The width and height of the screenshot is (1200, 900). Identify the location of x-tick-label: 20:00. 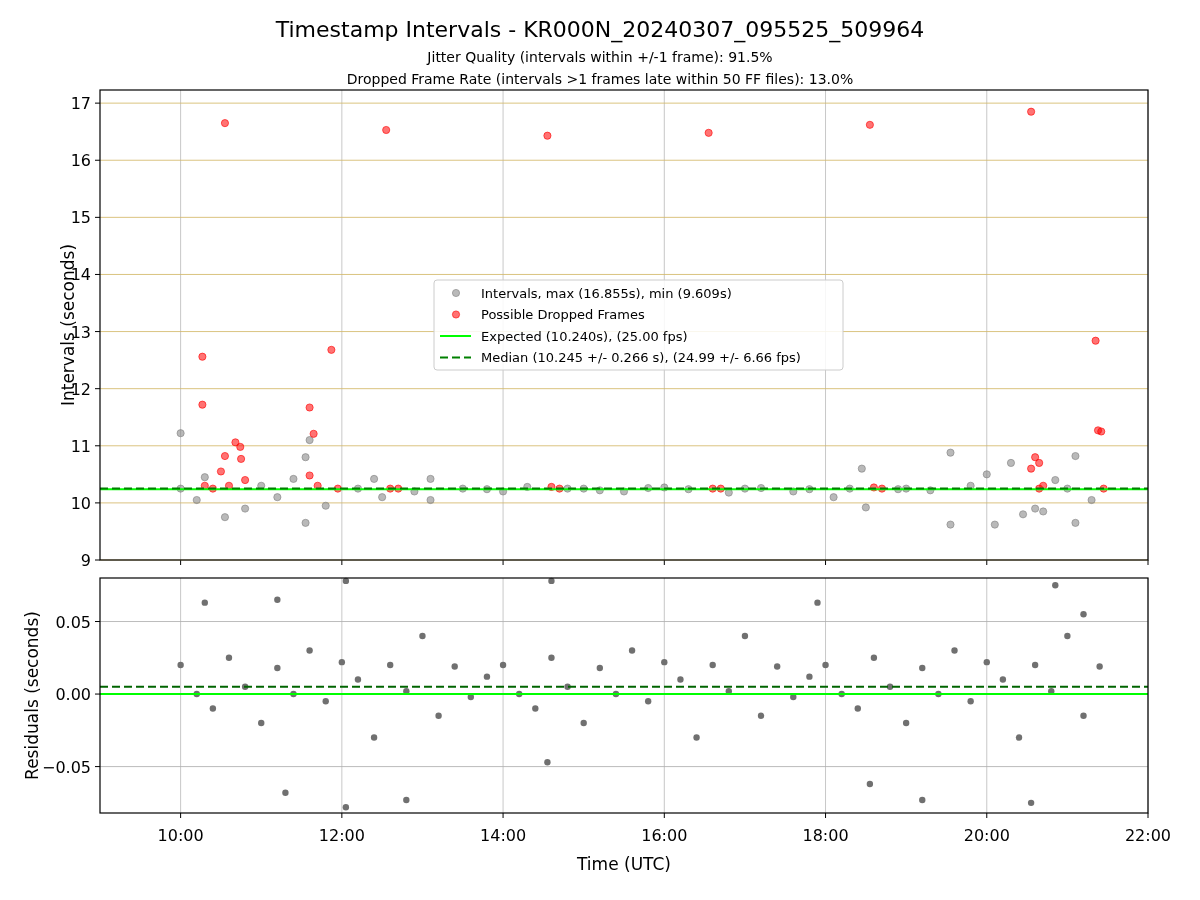
(986, 835).